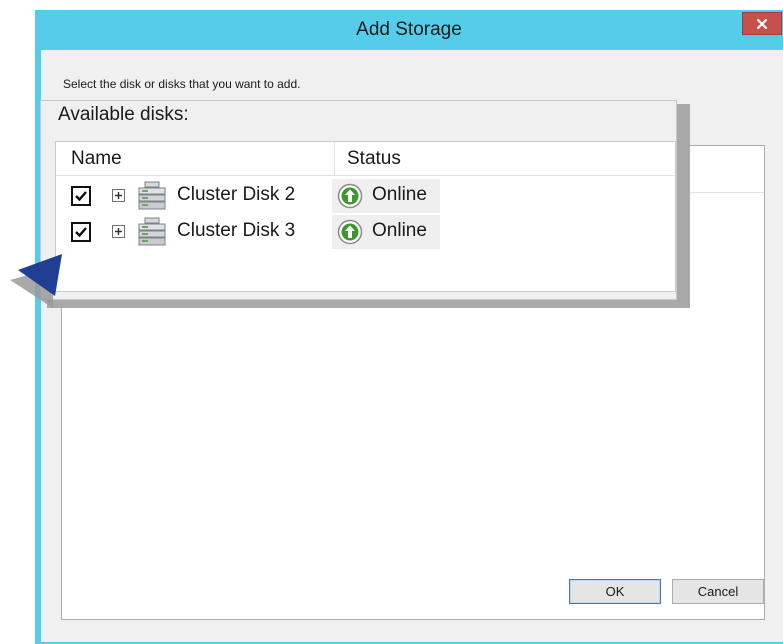 The height and width of the screenshot is (644, 783). I want to click on disk-row: Cluster Disk 2 Online, so click(365, 196).